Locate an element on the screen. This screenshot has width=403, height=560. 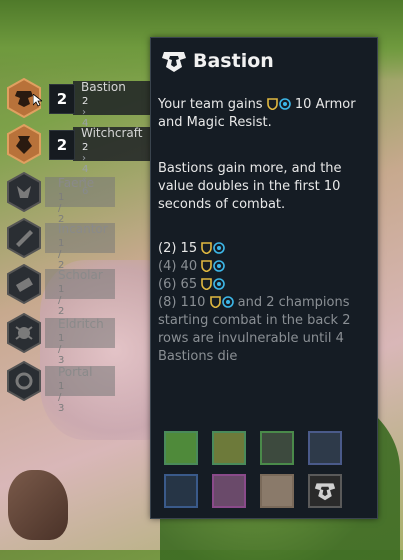
mouse-cursor-icon is located at coordinates (37, 100).